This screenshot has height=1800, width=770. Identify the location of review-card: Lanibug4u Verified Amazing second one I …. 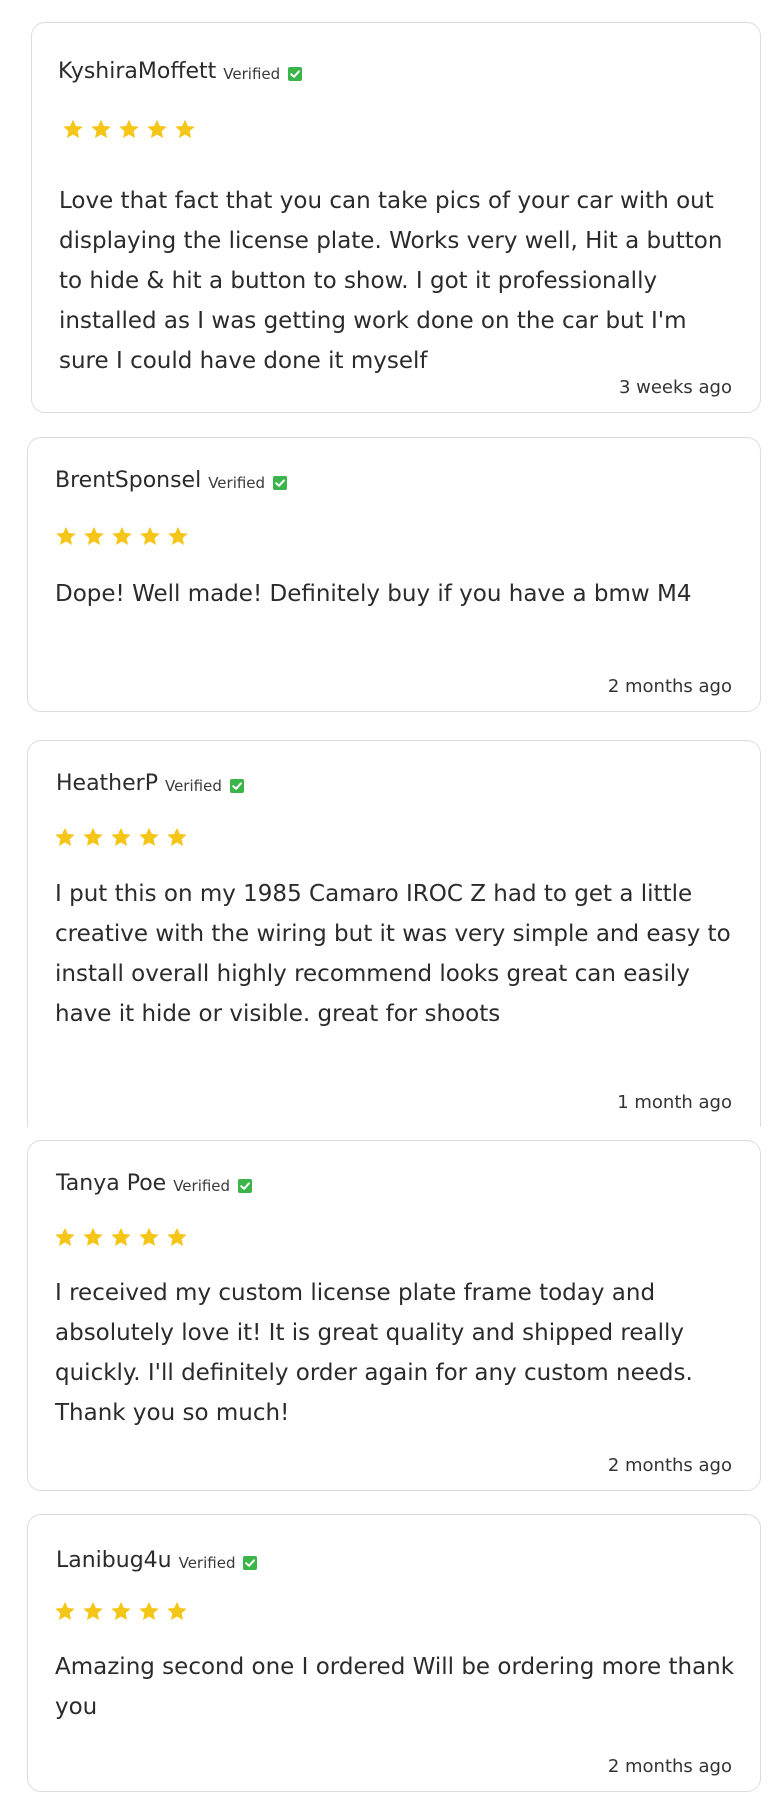
(394, 1653).